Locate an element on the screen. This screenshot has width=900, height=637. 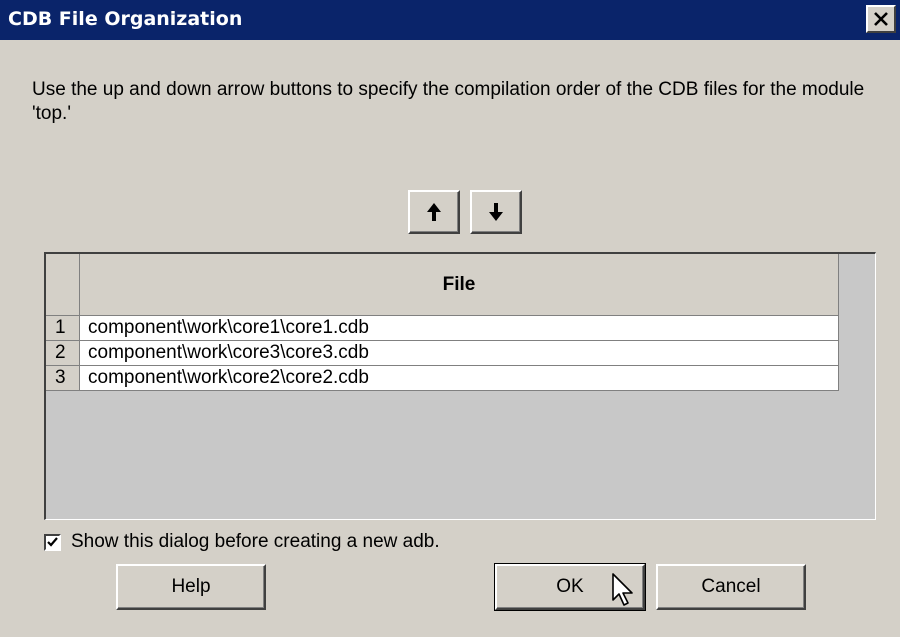
row-number: 2 is located at coordinates (63, 353).